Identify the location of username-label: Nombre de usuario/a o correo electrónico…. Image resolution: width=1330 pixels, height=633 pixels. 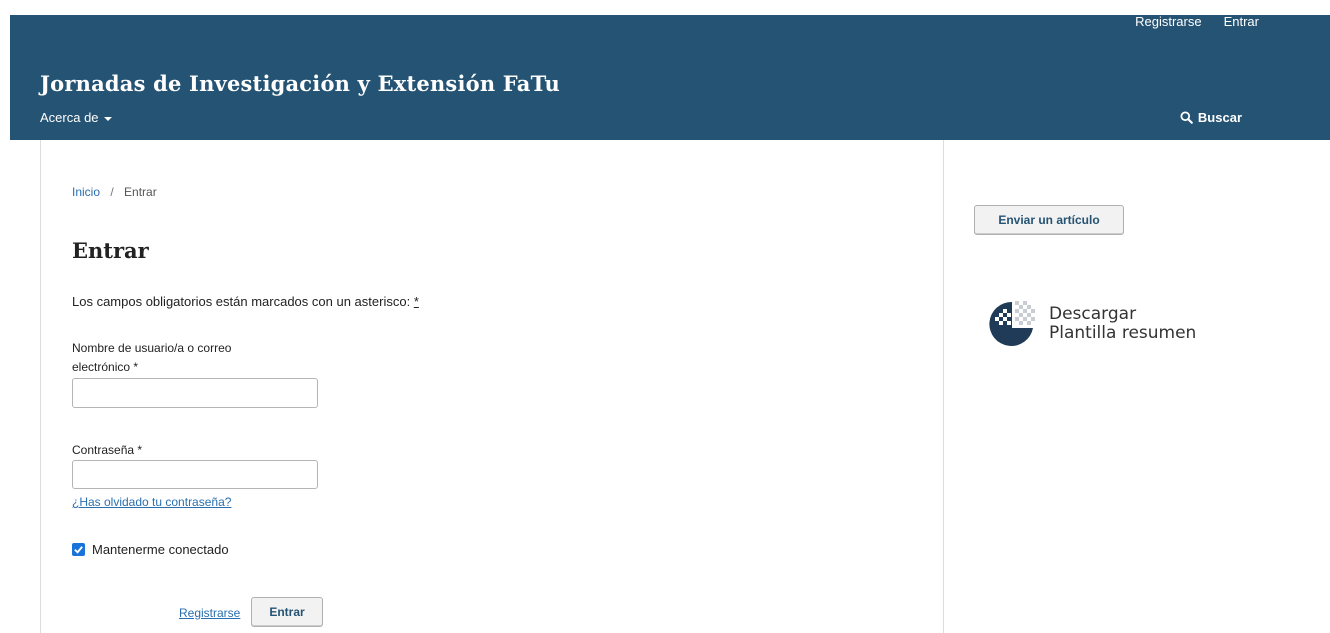
(152, 357).